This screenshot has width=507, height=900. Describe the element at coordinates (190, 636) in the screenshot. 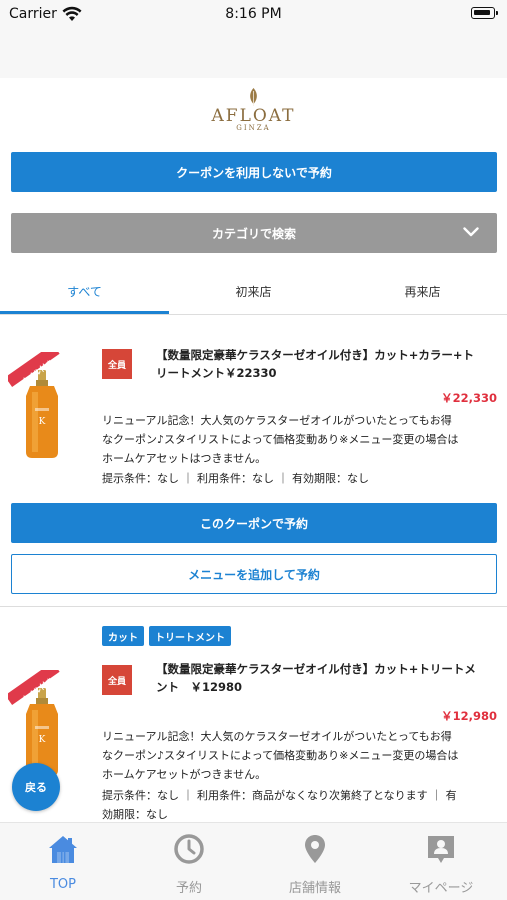

I see `tag-treatment: トリートメント` at that location.